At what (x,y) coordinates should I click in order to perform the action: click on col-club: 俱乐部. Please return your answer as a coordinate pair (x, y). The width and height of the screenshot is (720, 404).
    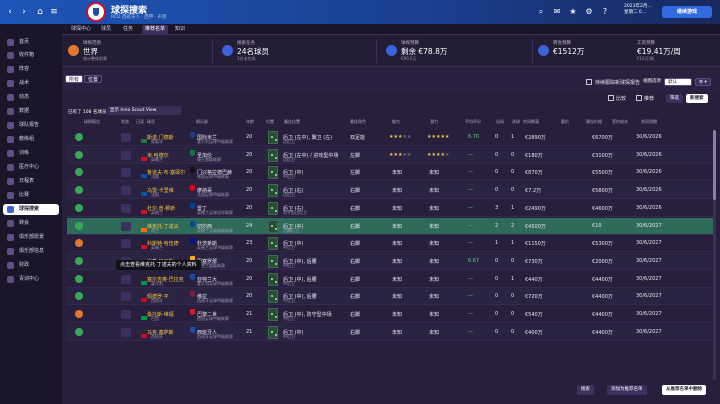
    Looking at the image, I should click on (202, 122).